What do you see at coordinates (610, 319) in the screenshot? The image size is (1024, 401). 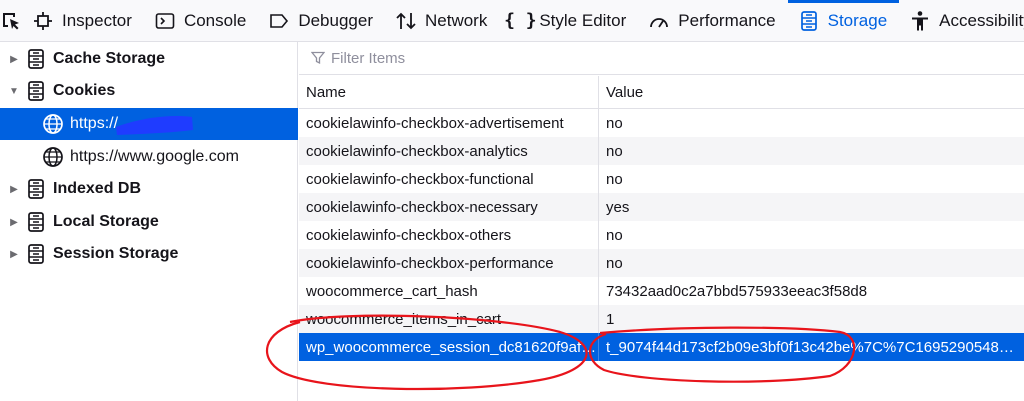 I see `cell-value: 1` at bounding box center [610, 319].